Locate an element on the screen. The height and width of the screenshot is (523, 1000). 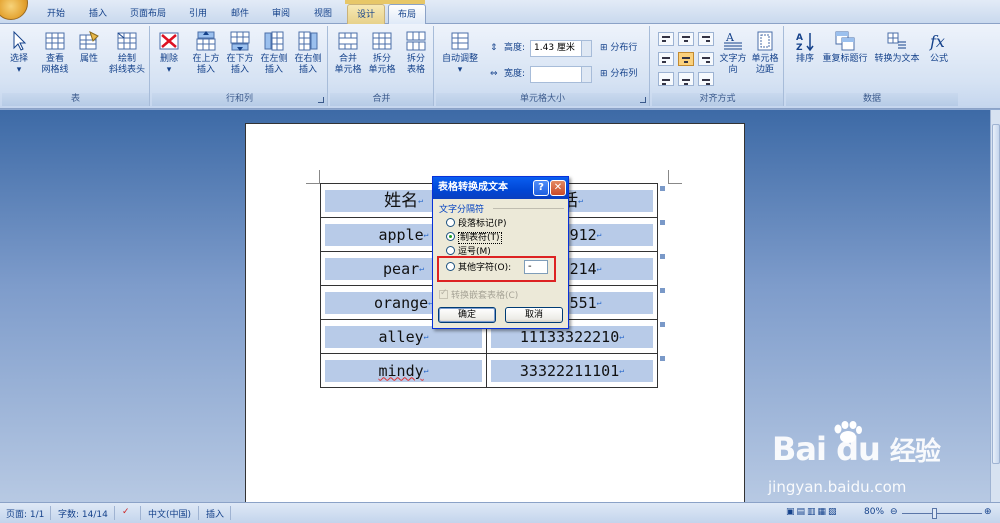
cell-text: 11133322210 is located at coordinates (569, 336).